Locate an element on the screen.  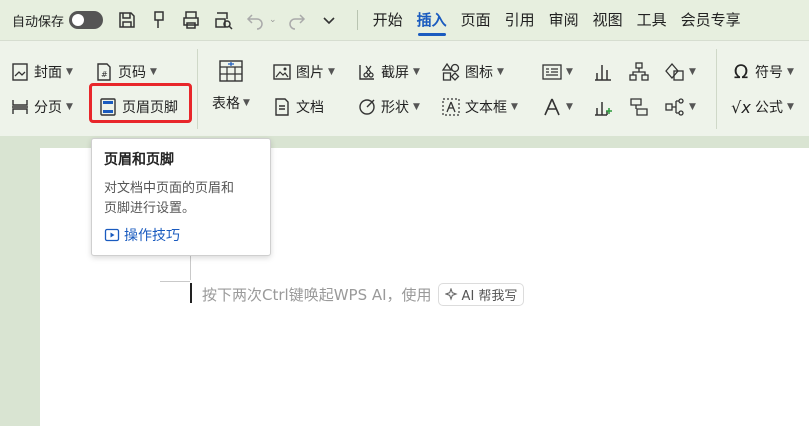
shape-icon is located at coordinates (367, 107).